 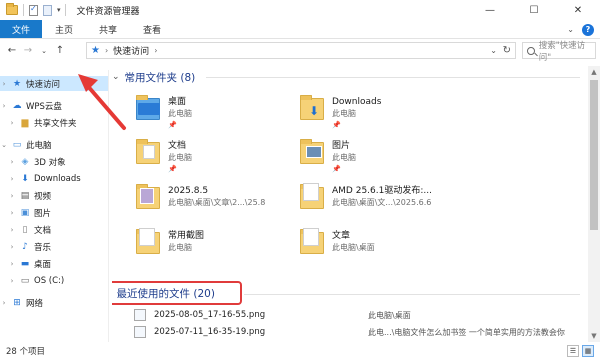 I want to click on ribbon-tabs: 文件 主页 共享 查看 ⌄ ?, so click(x=300, y=29).